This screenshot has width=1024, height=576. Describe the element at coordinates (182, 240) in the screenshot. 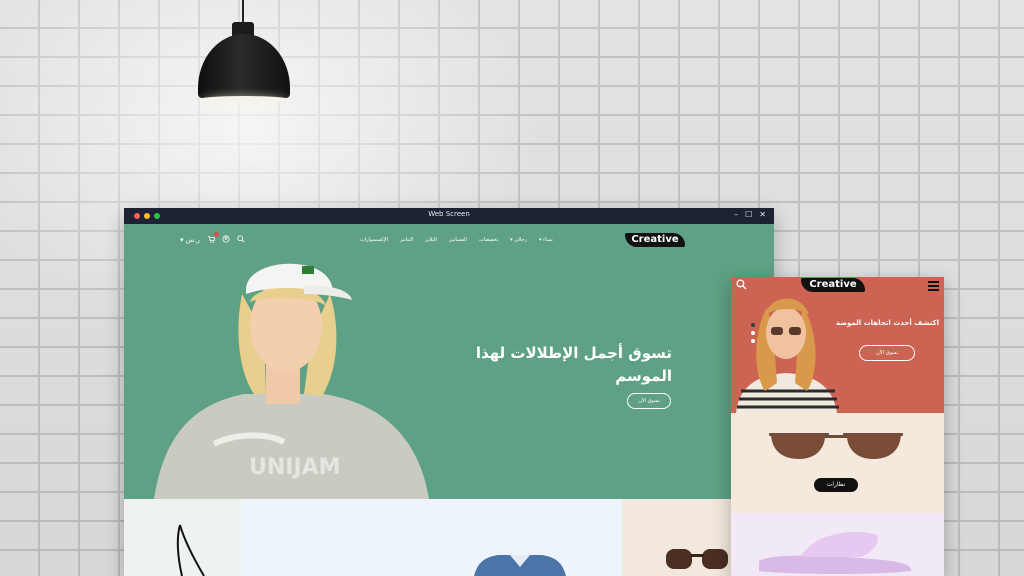

I see `chevron-down-icon: ▾` at that location.